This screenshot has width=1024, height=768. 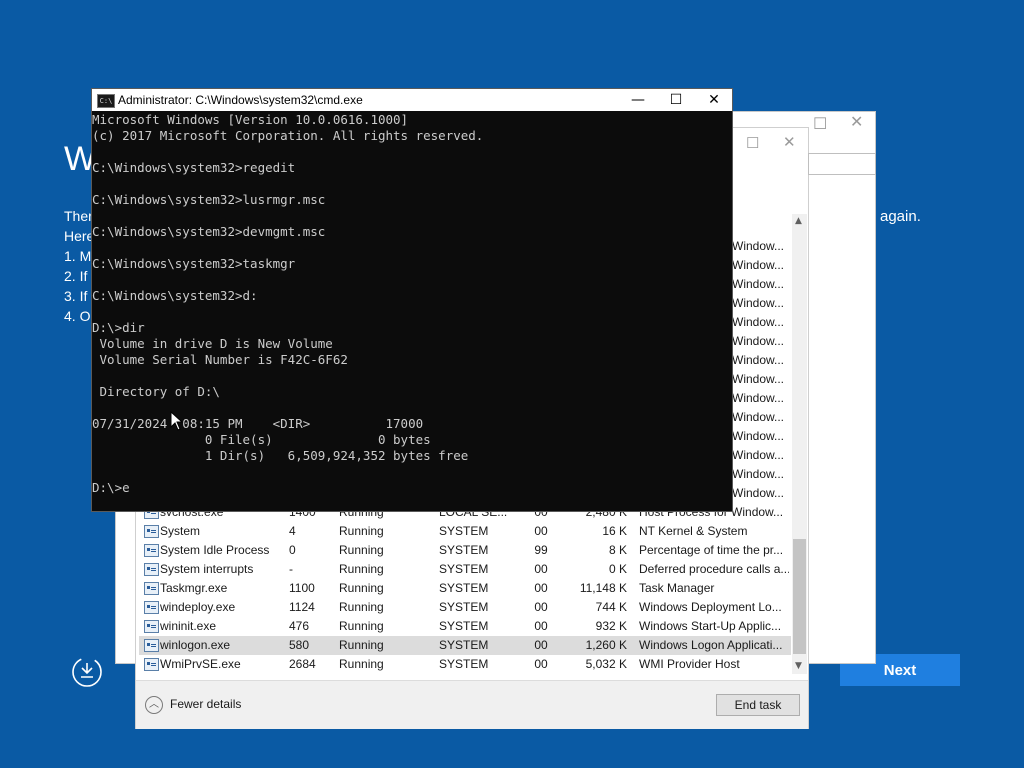 What do you see at coordinates (603, 588) in the screenshot?
I see `process-memory: 11,148 K` at bounding box center [603, 588].